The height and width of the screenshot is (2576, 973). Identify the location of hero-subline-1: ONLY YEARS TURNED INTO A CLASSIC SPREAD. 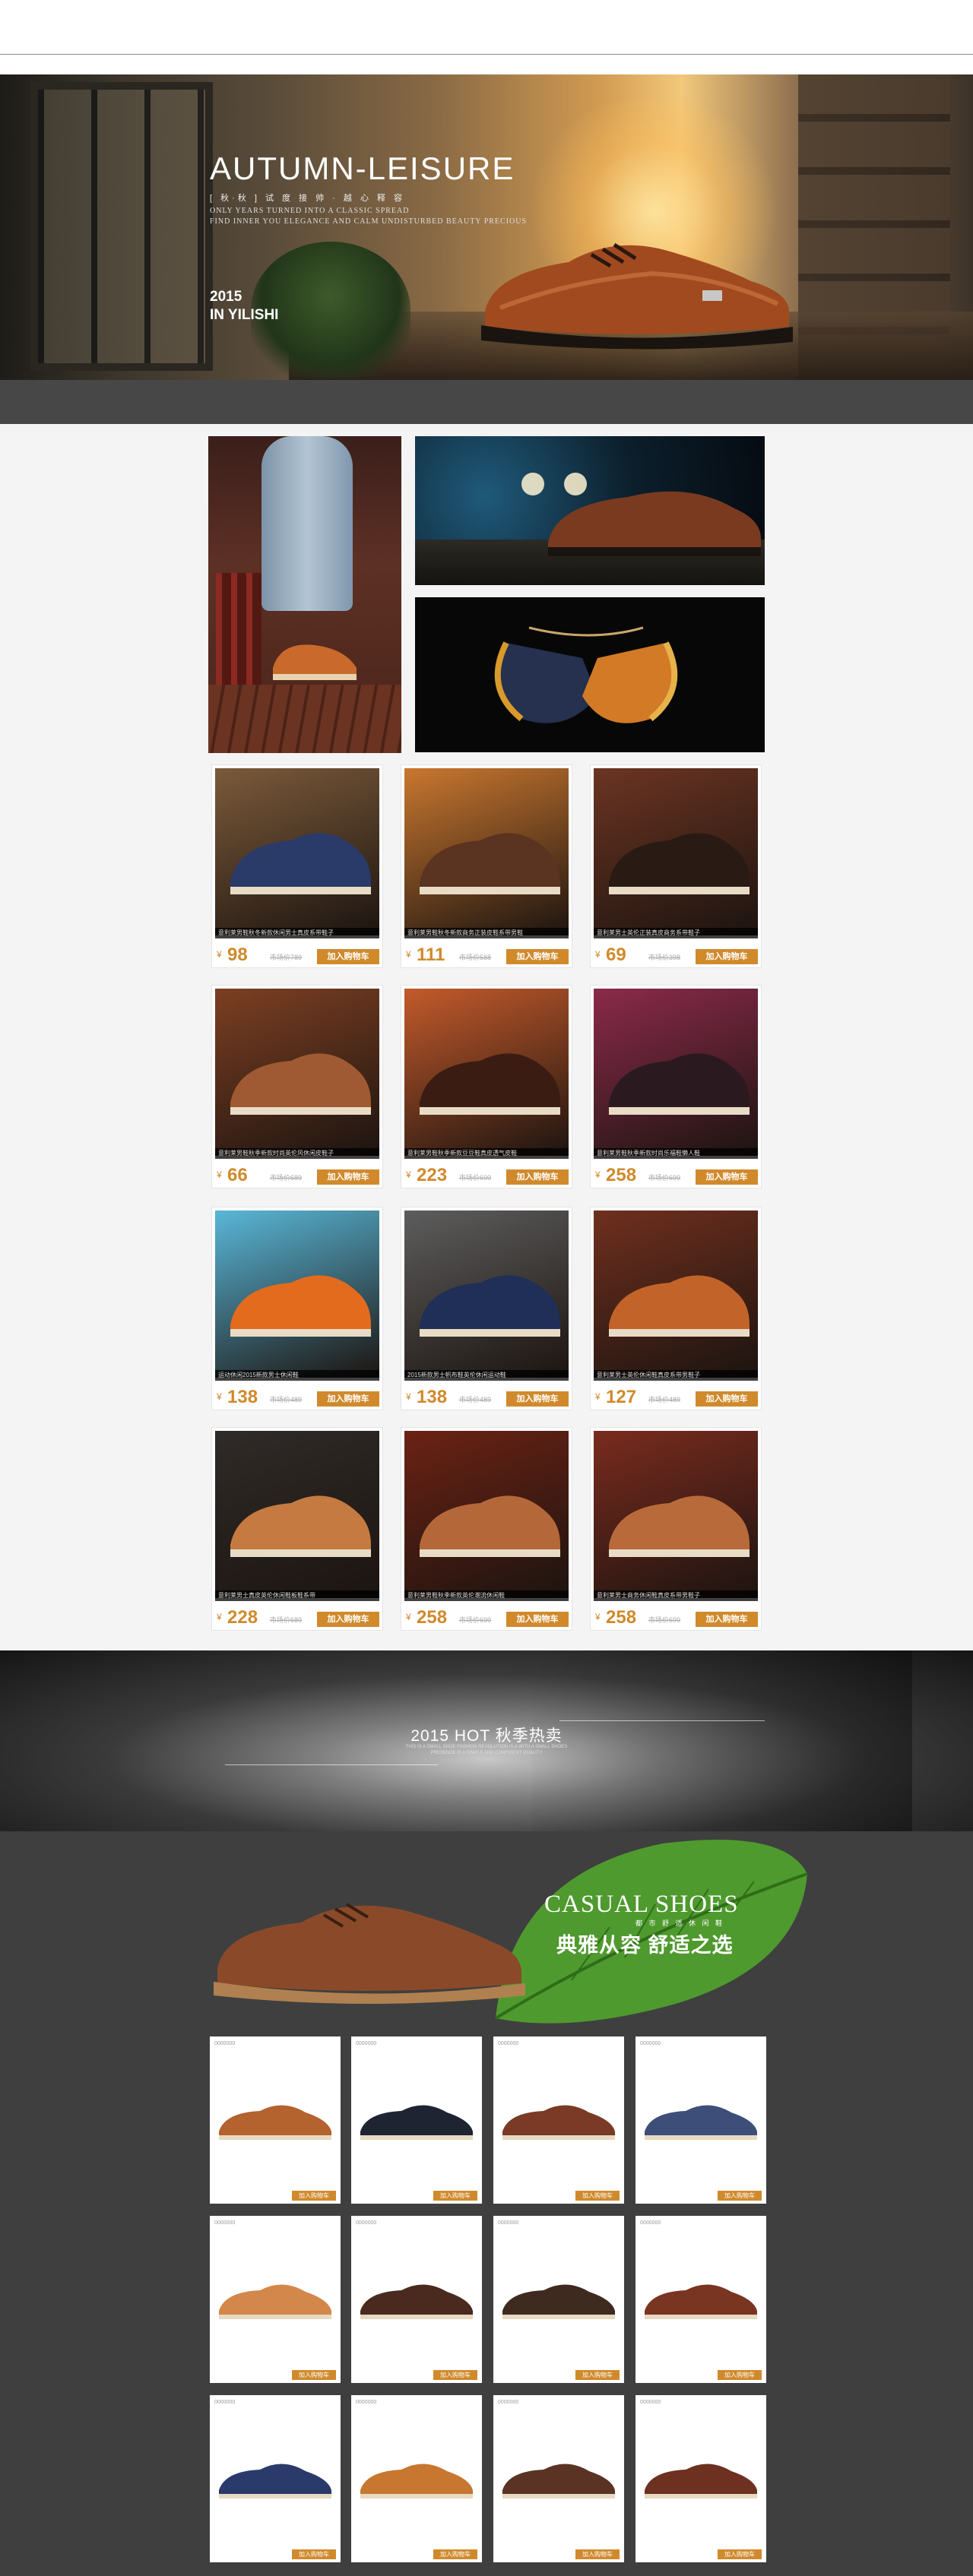
(310, 211).